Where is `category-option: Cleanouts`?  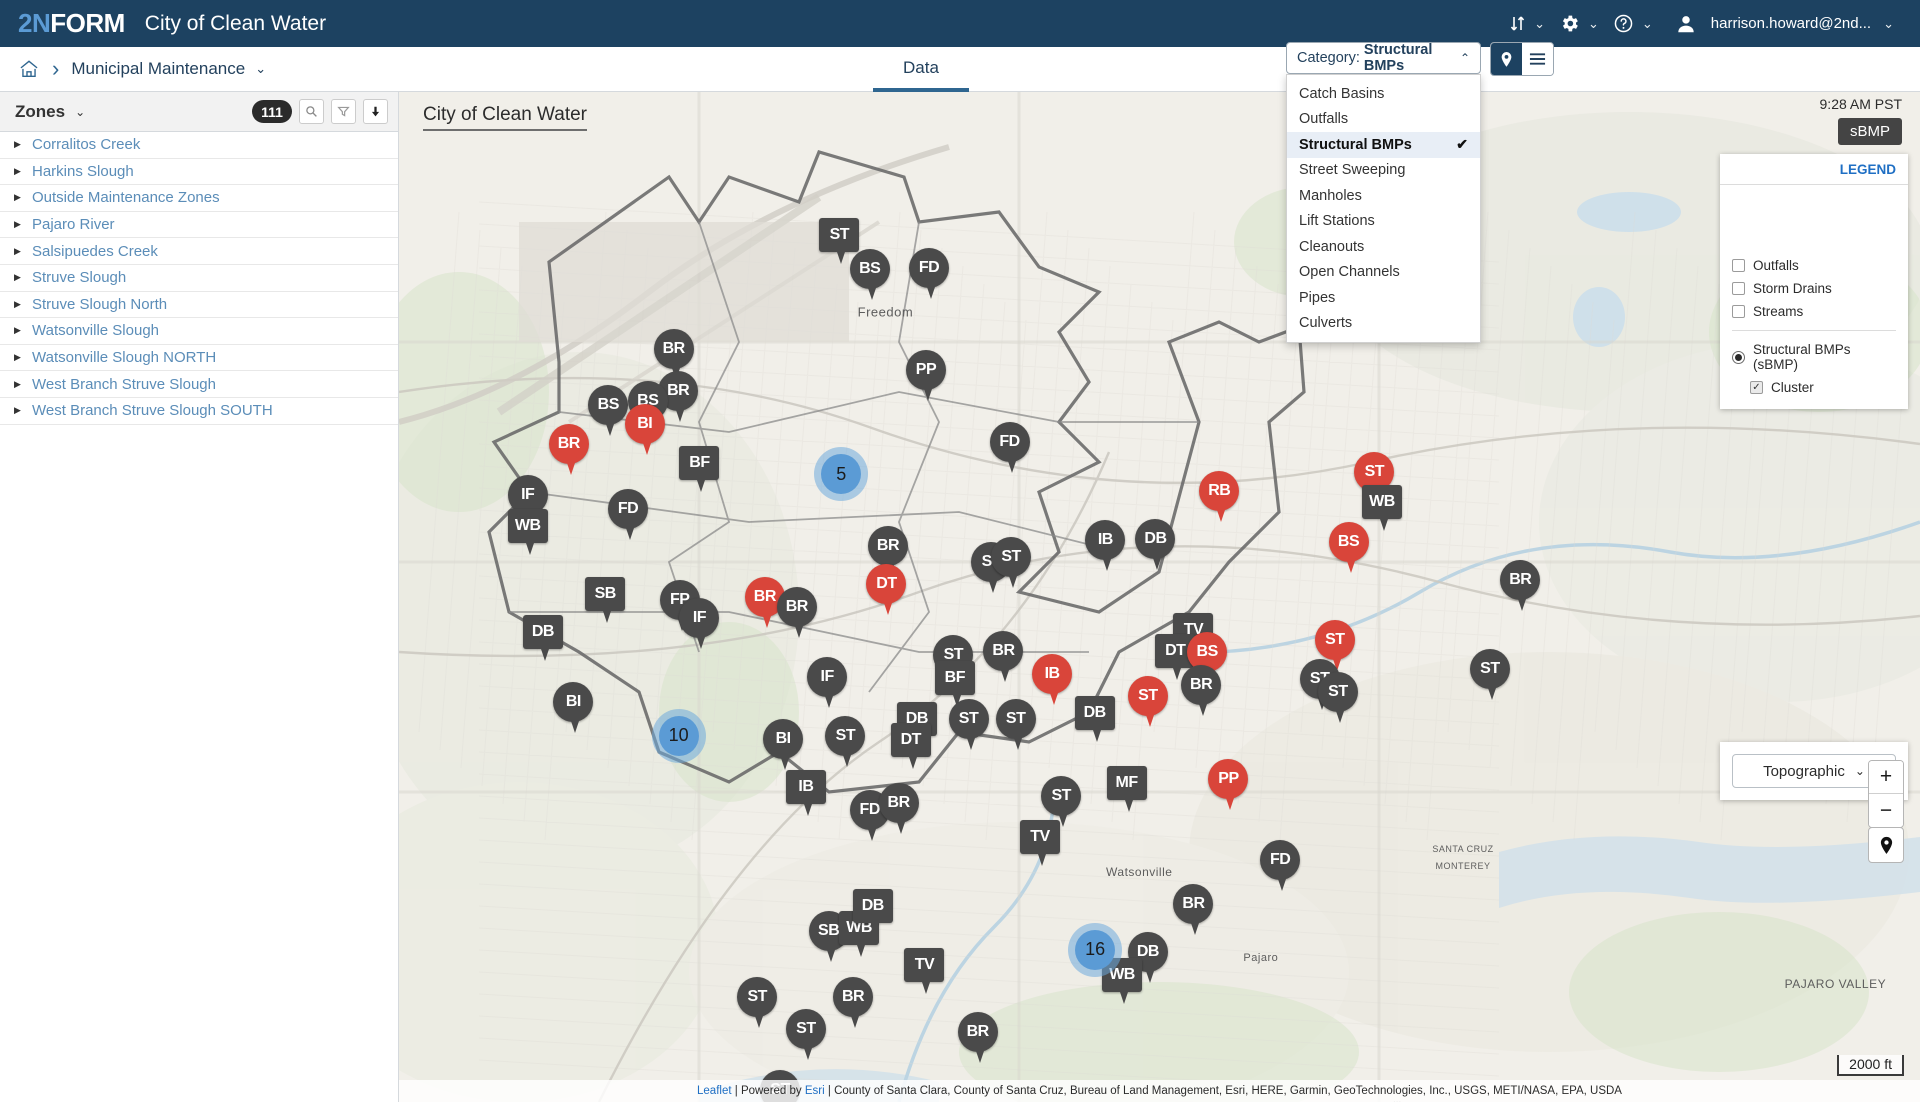
category-option: Cleanouts is located at coordinates (1383, 247).